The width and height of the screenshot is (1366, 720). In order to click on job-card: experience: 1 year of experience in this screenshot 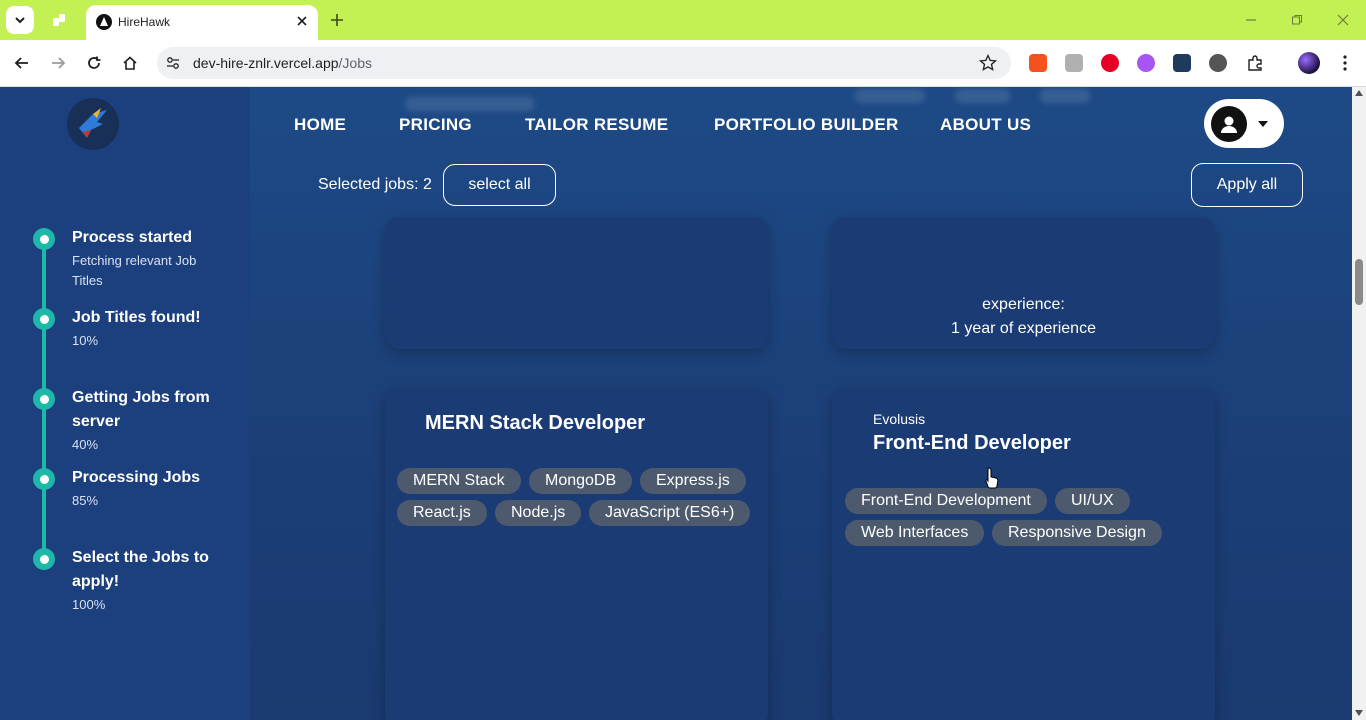, I will do `click(1023, 283)`.